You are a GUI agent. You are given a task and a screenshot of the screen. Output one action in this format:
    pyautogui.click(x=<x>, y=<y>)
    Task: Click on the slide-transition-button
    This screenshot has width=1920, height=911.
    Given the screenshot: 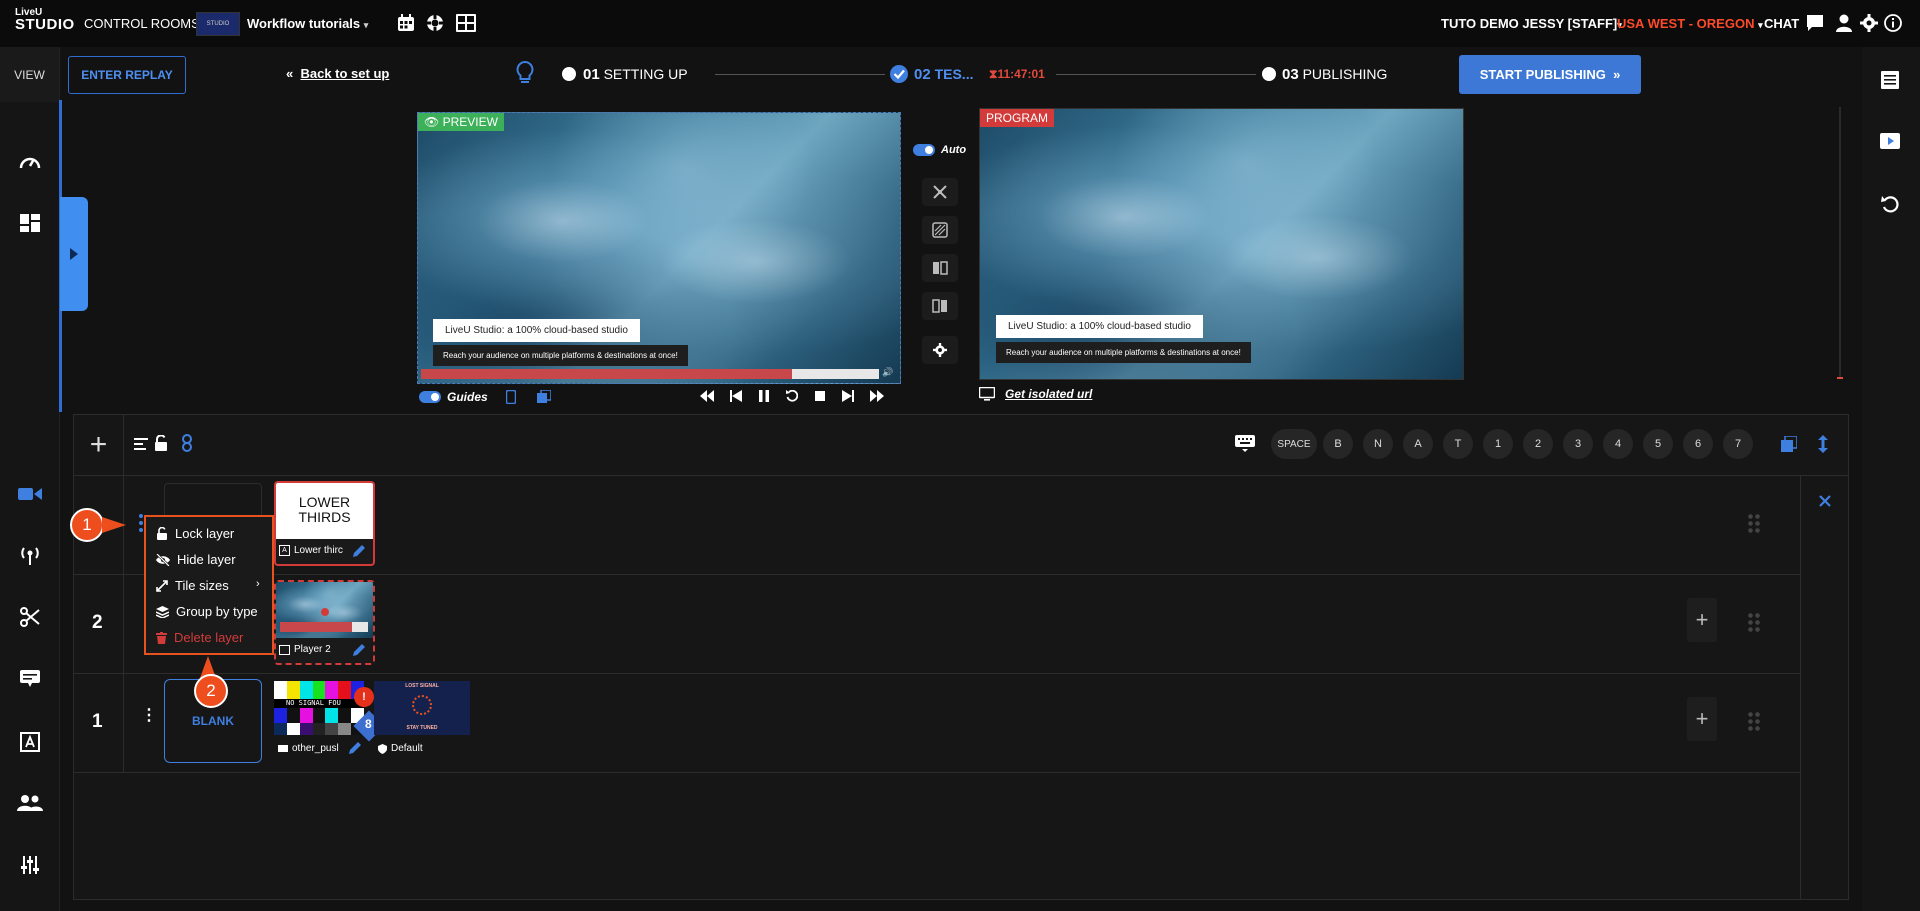 What is the action you would take?
    pyautogui.click(x=940, y=306)
    